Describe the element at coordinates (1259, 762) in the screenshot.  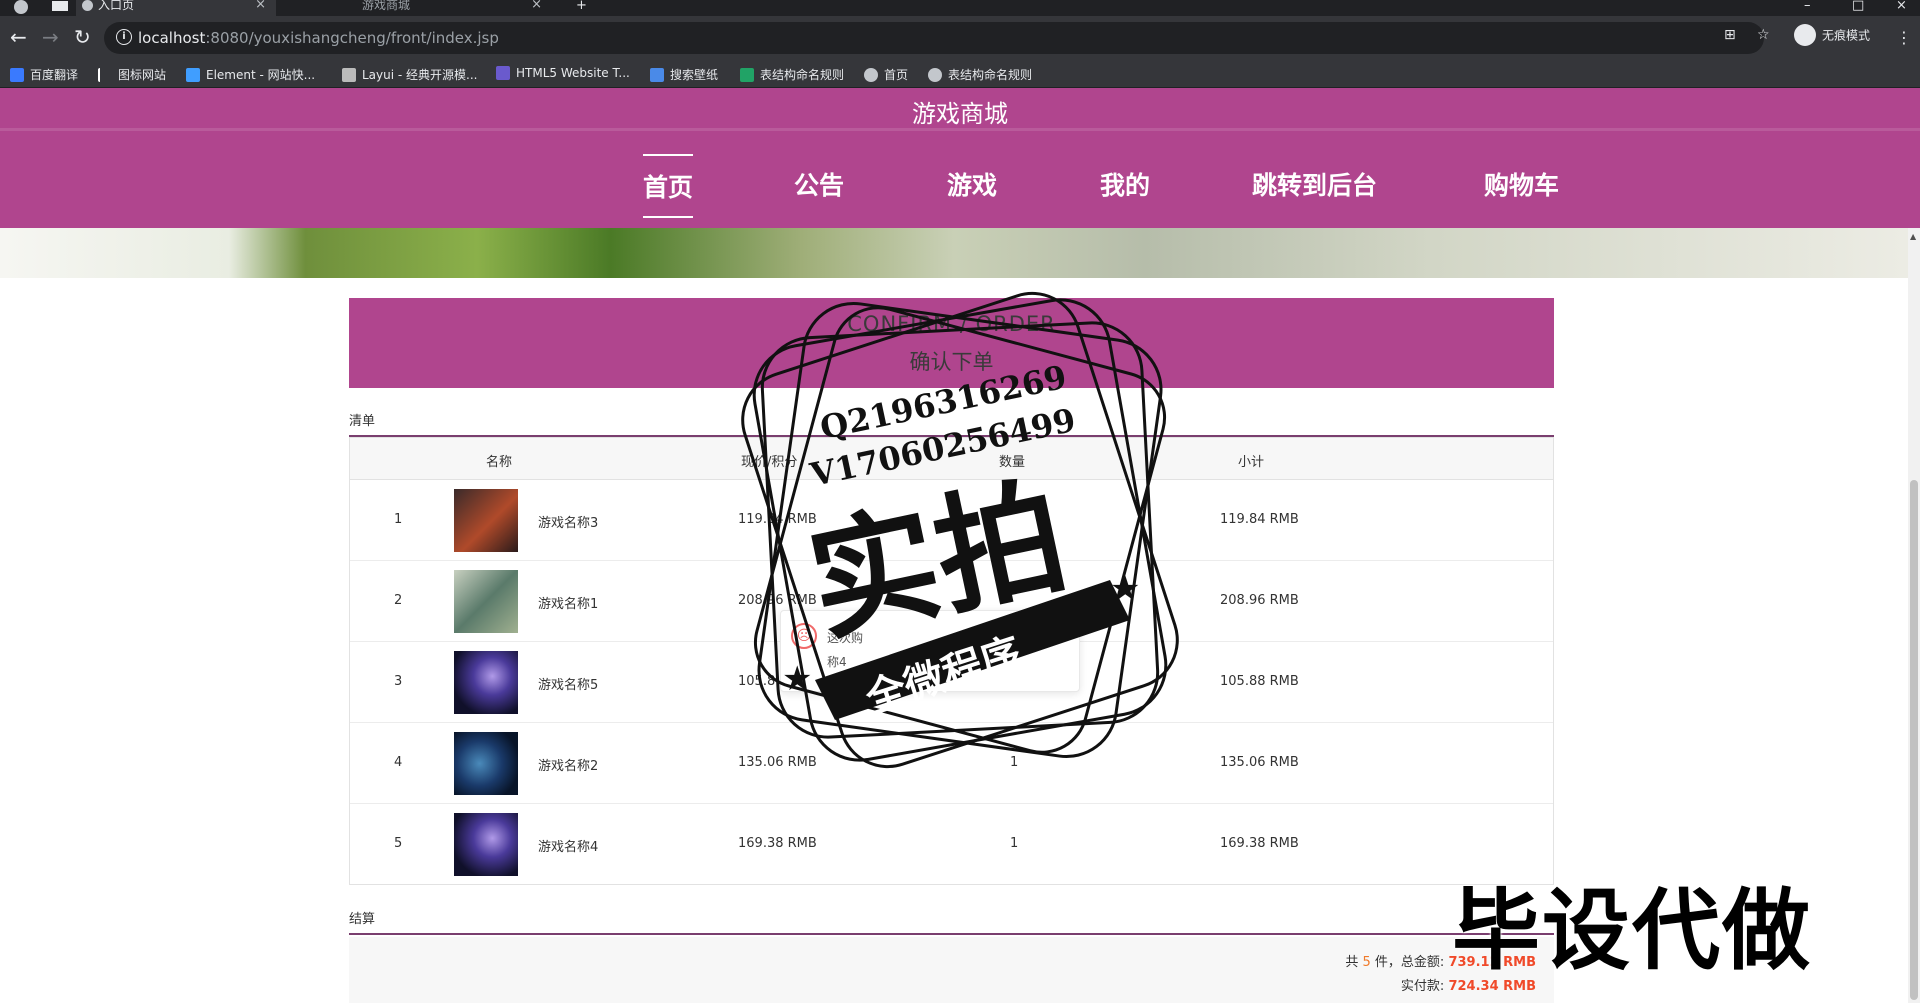
I see `game-subtotal: 135.06 RMB` at that location.